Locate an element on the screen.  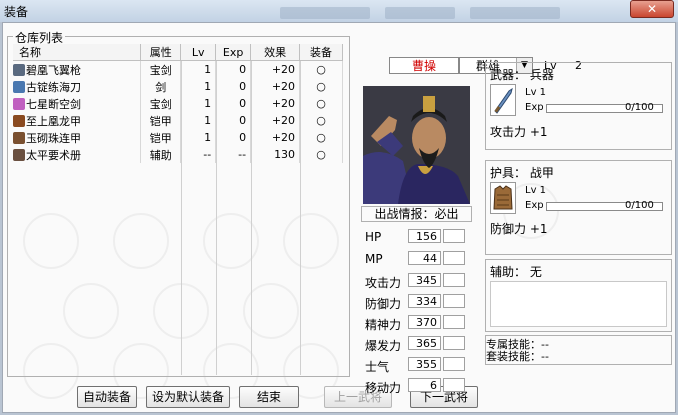
column-header-exp: Exp is located at coordinates (233, 52).